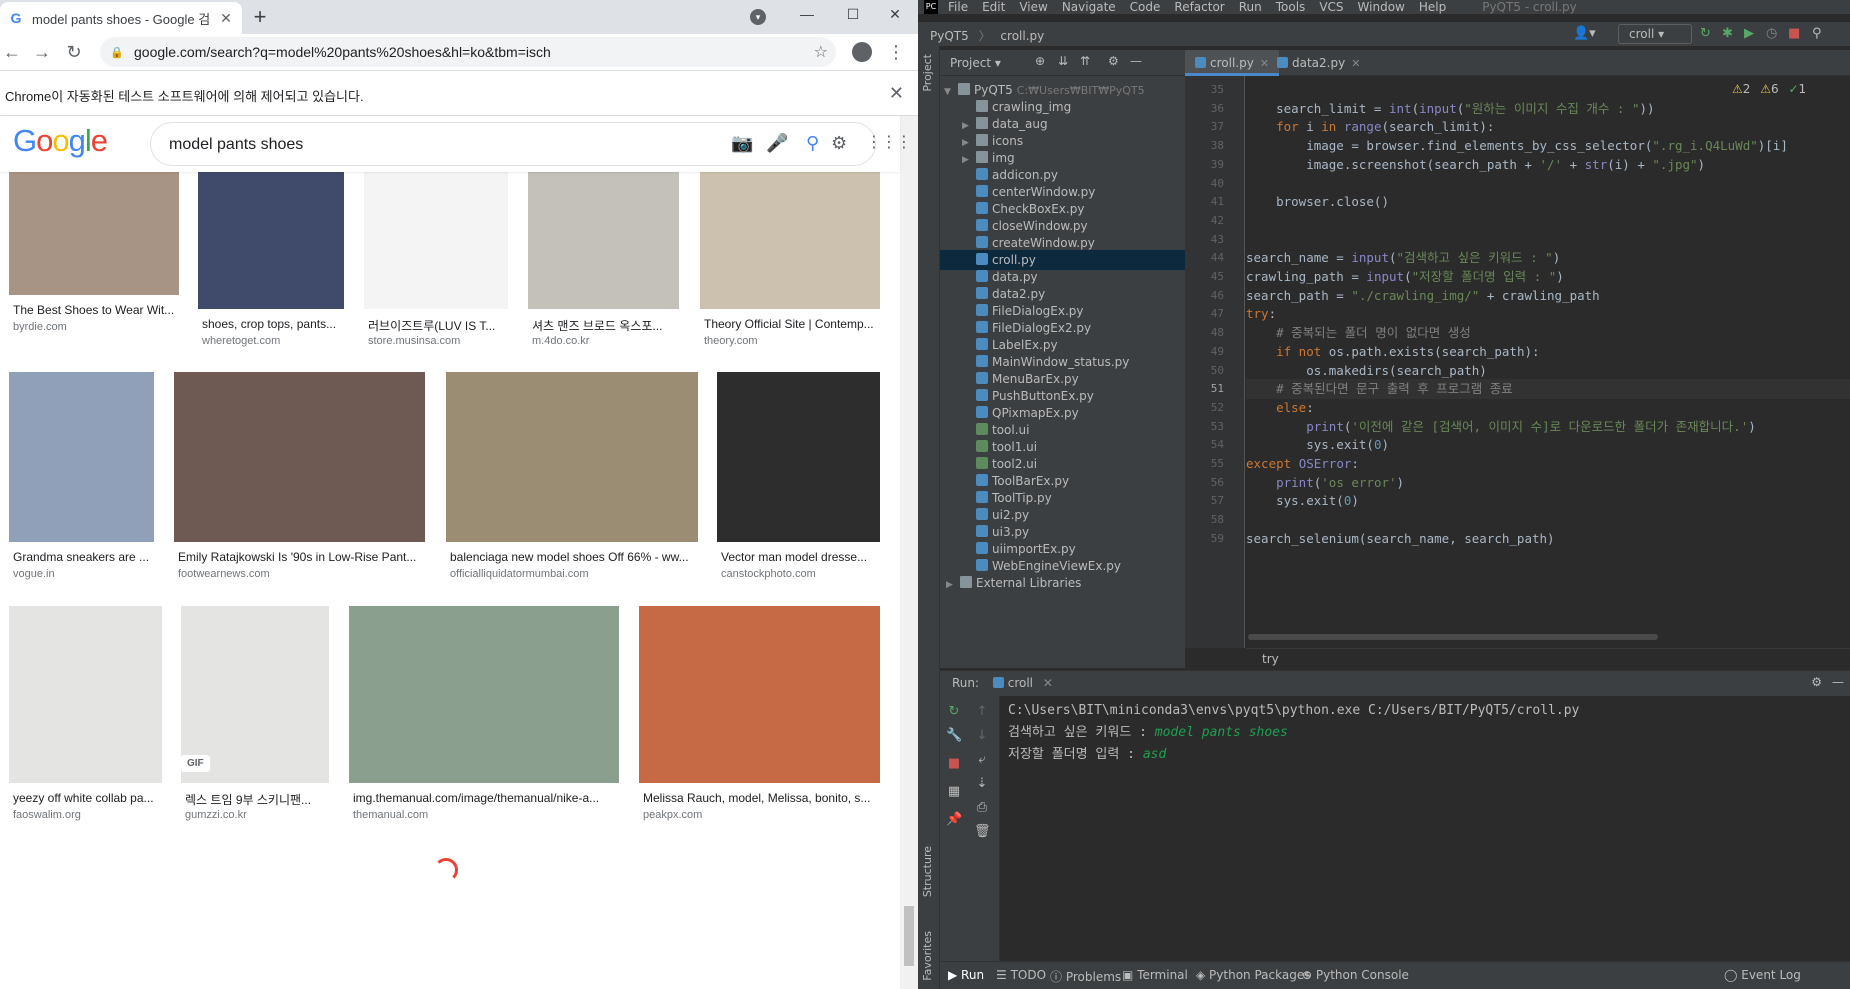 This screenshot has width=1850, height=989. I want to click on code-line: # 중복된다면 문구 출력 후 프로그램 종료, so click(1548, 389).